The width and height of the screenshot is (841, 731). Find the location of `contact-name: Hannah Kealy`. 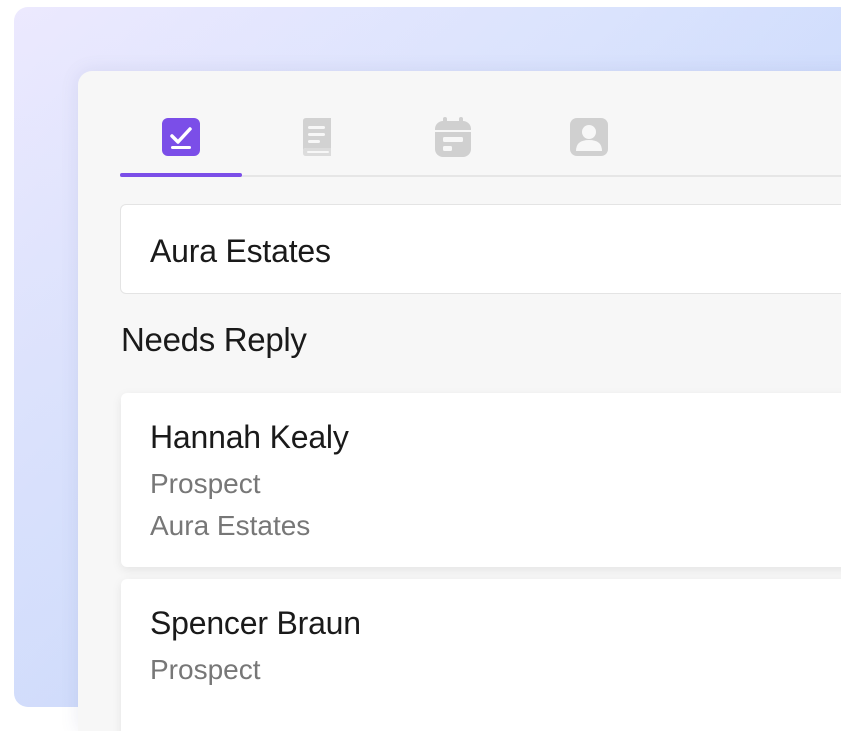

contact-name: Hannah Kealy is located at coordinates (249, 437).